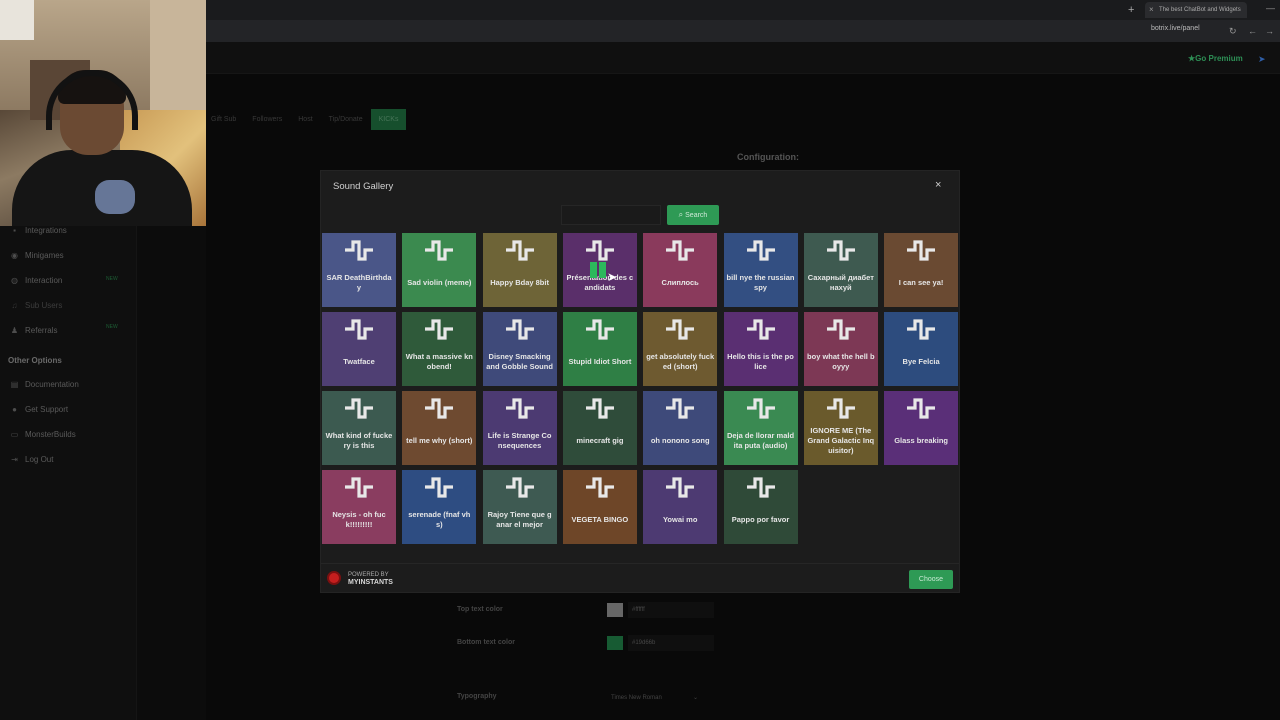 This screenshot has height=720, width=1280. Describe the element at coordinates (760, 349) in the screenshot. I see `sound-tile: Hello this is the police` at that location.